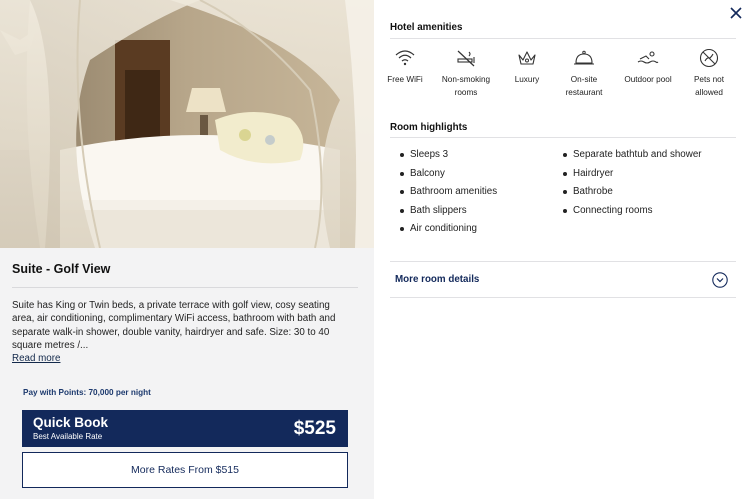 This screenshot has width=750, height=499. Describe the element at coordinates (466, 58) in the screenshot. I see `no-smoking-icon` at that location.